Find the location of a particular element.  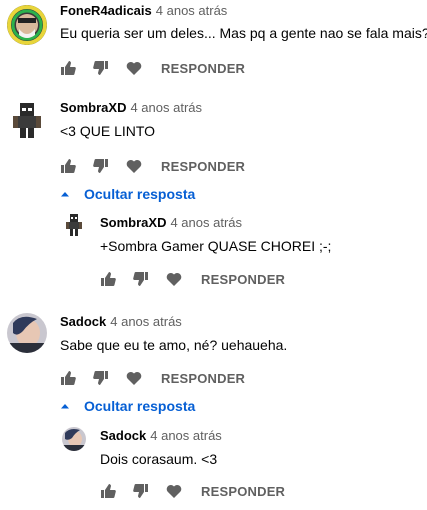

reply-text: Dois corasaum. <3 is located at coordinates (159, 459).